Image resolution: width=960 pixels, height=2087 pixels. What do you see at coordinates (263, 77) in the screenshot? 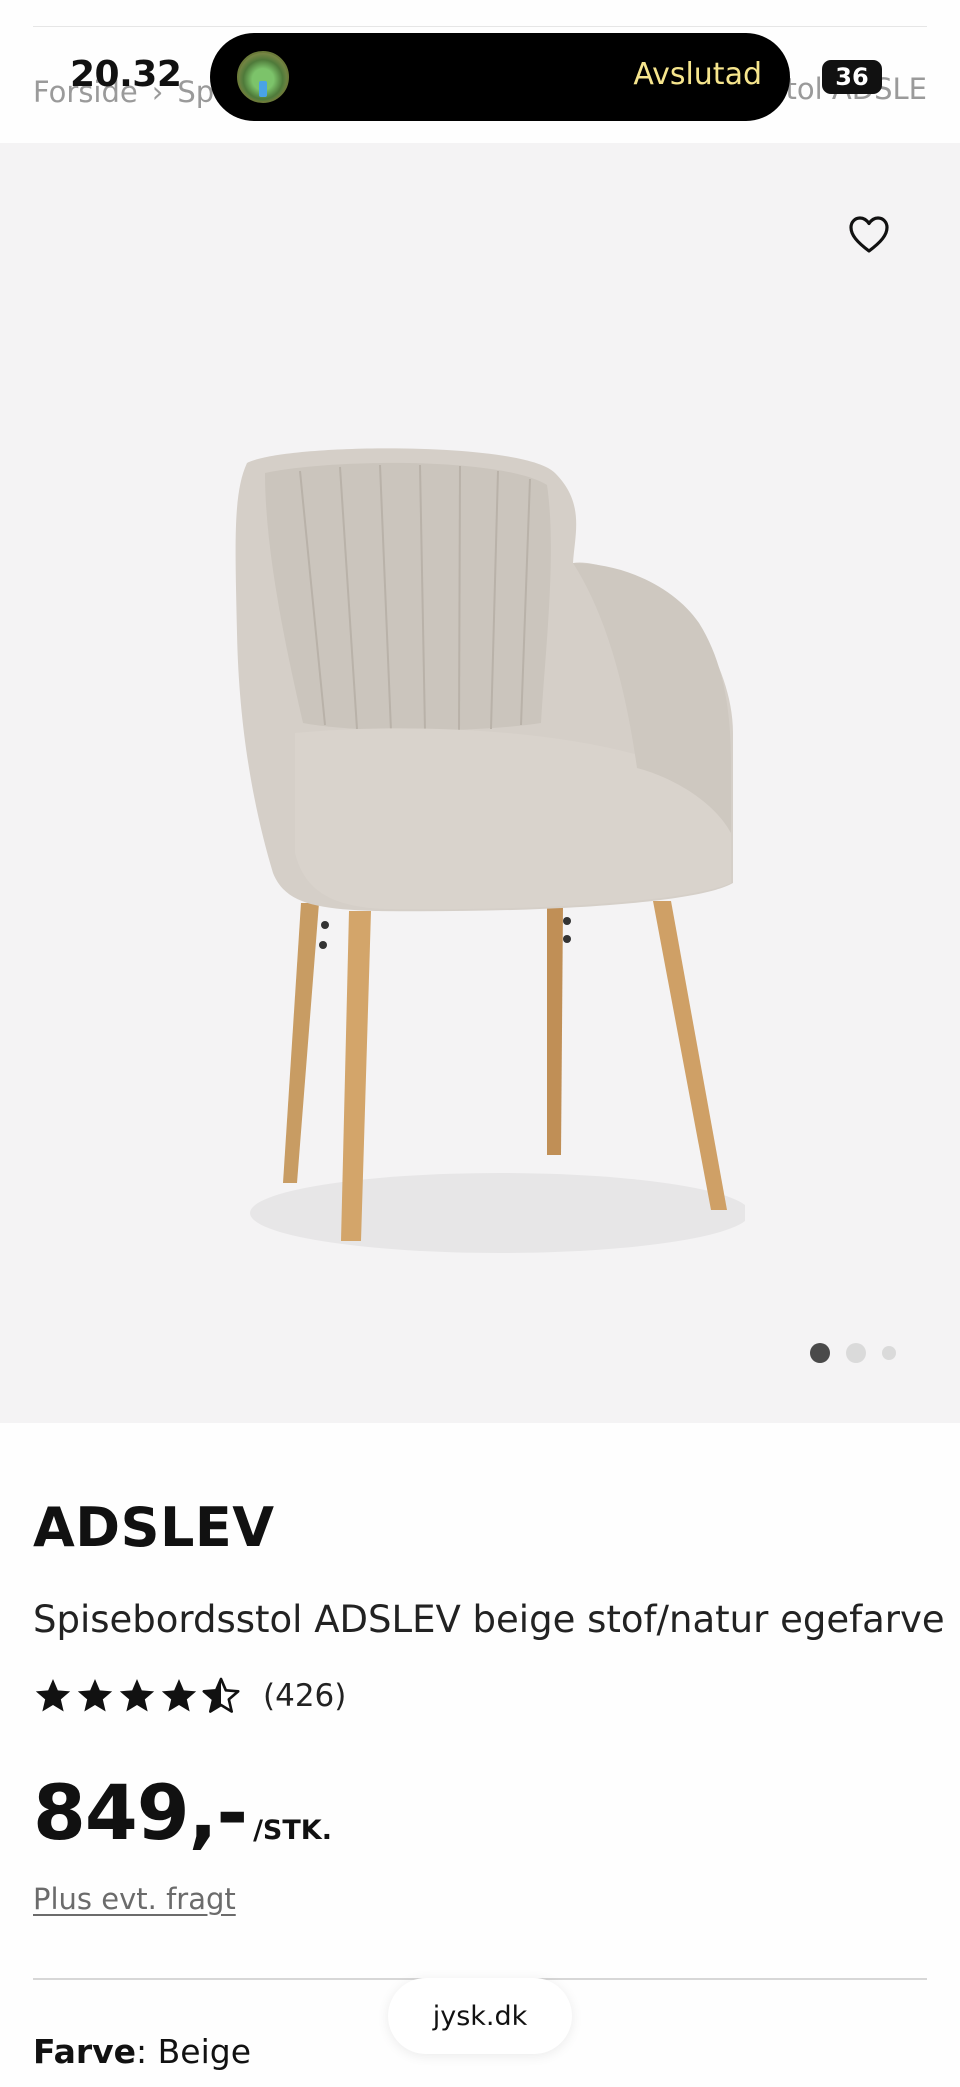
I see `live-activity-thumbnail` at bounding box center [263, 77].